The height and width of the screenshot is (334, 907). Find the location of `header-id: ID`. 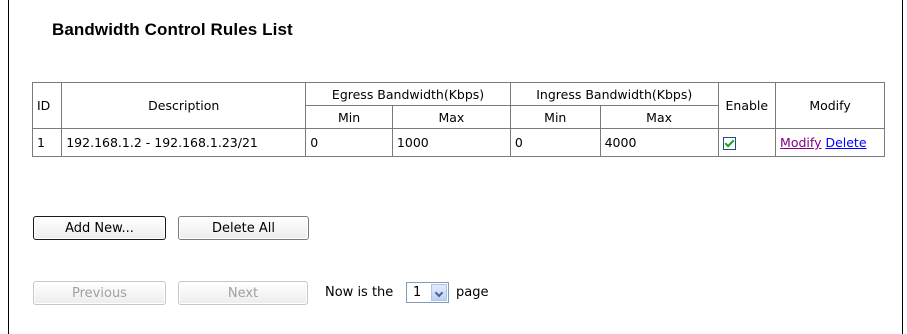

header-id: ID is located at coordinates (47, 105).